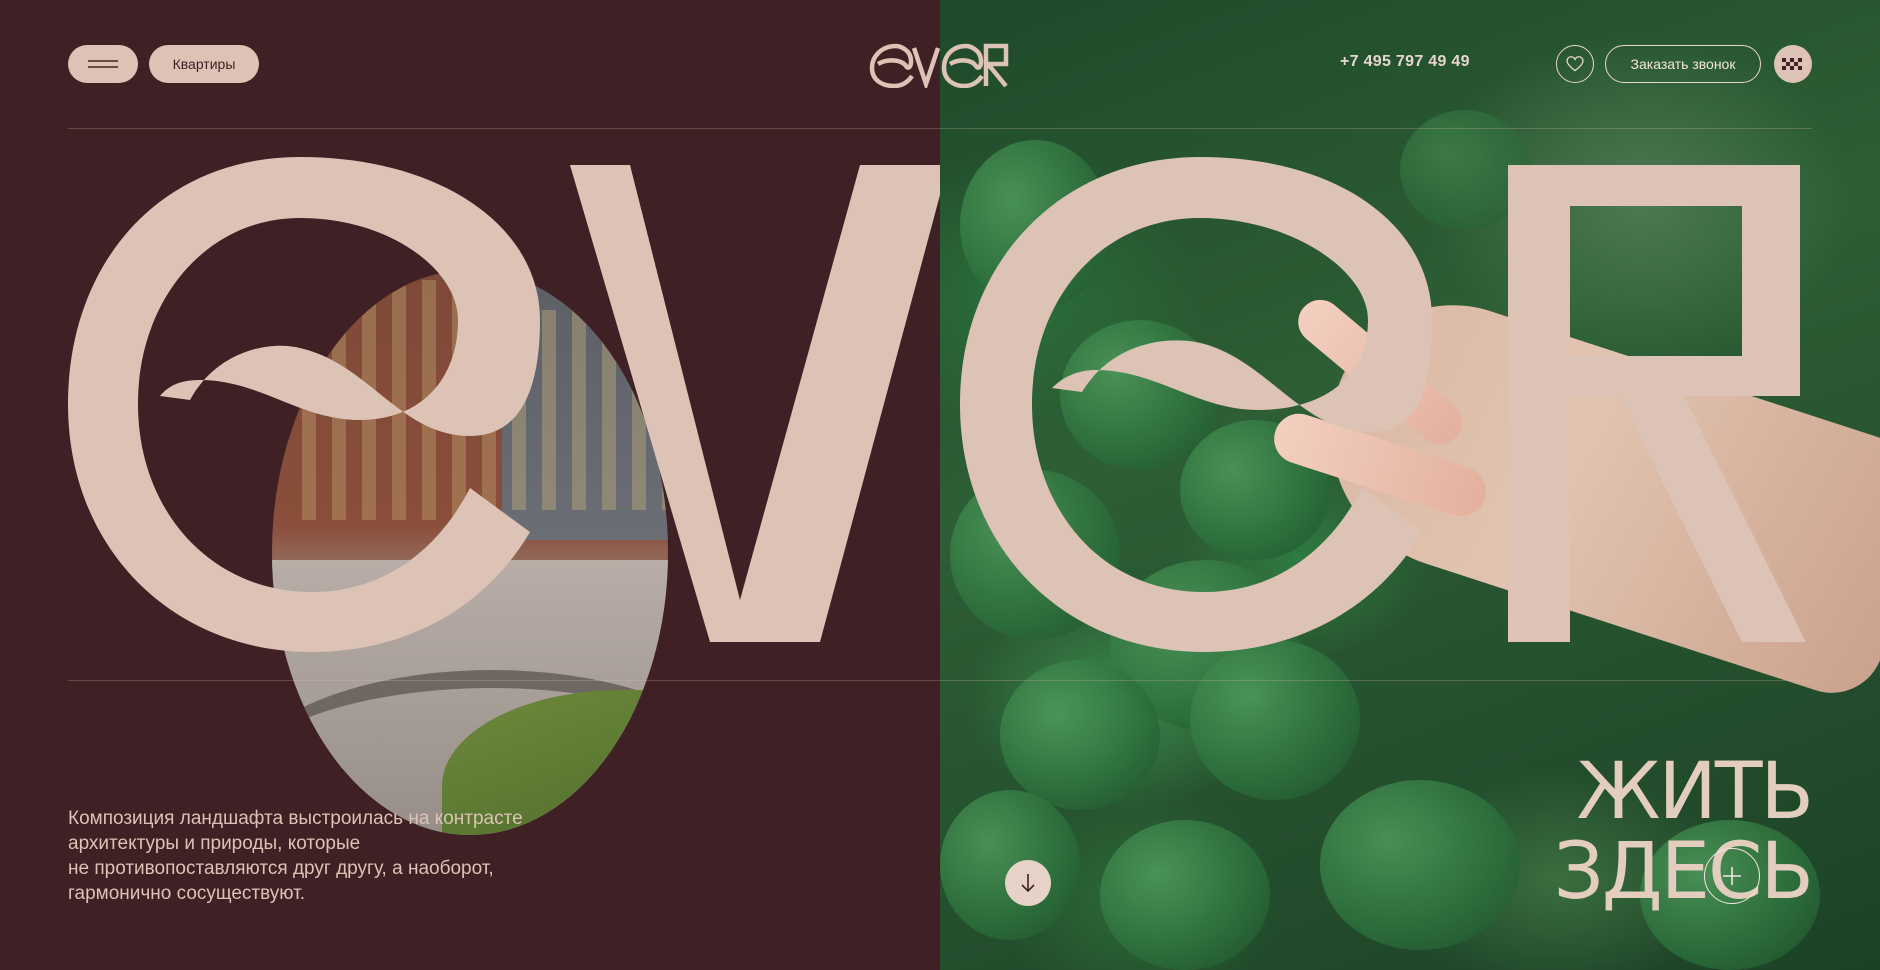  I want to click on flats-button: Квартиры, so click(204, 64).